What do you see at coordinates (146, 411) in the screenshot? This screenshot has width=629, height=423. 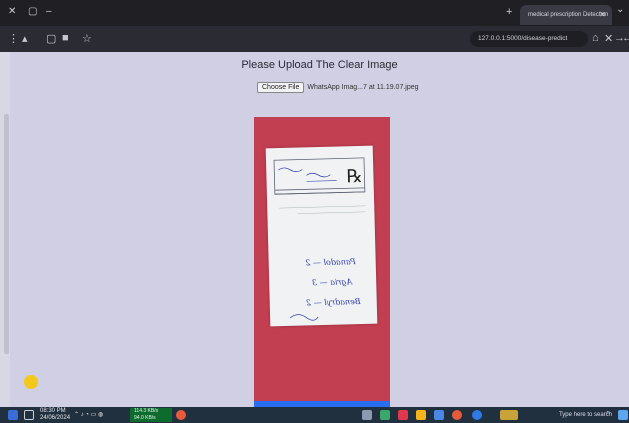 I see `net-up: 114.3 KB/s` at bounding box center [146, 411].